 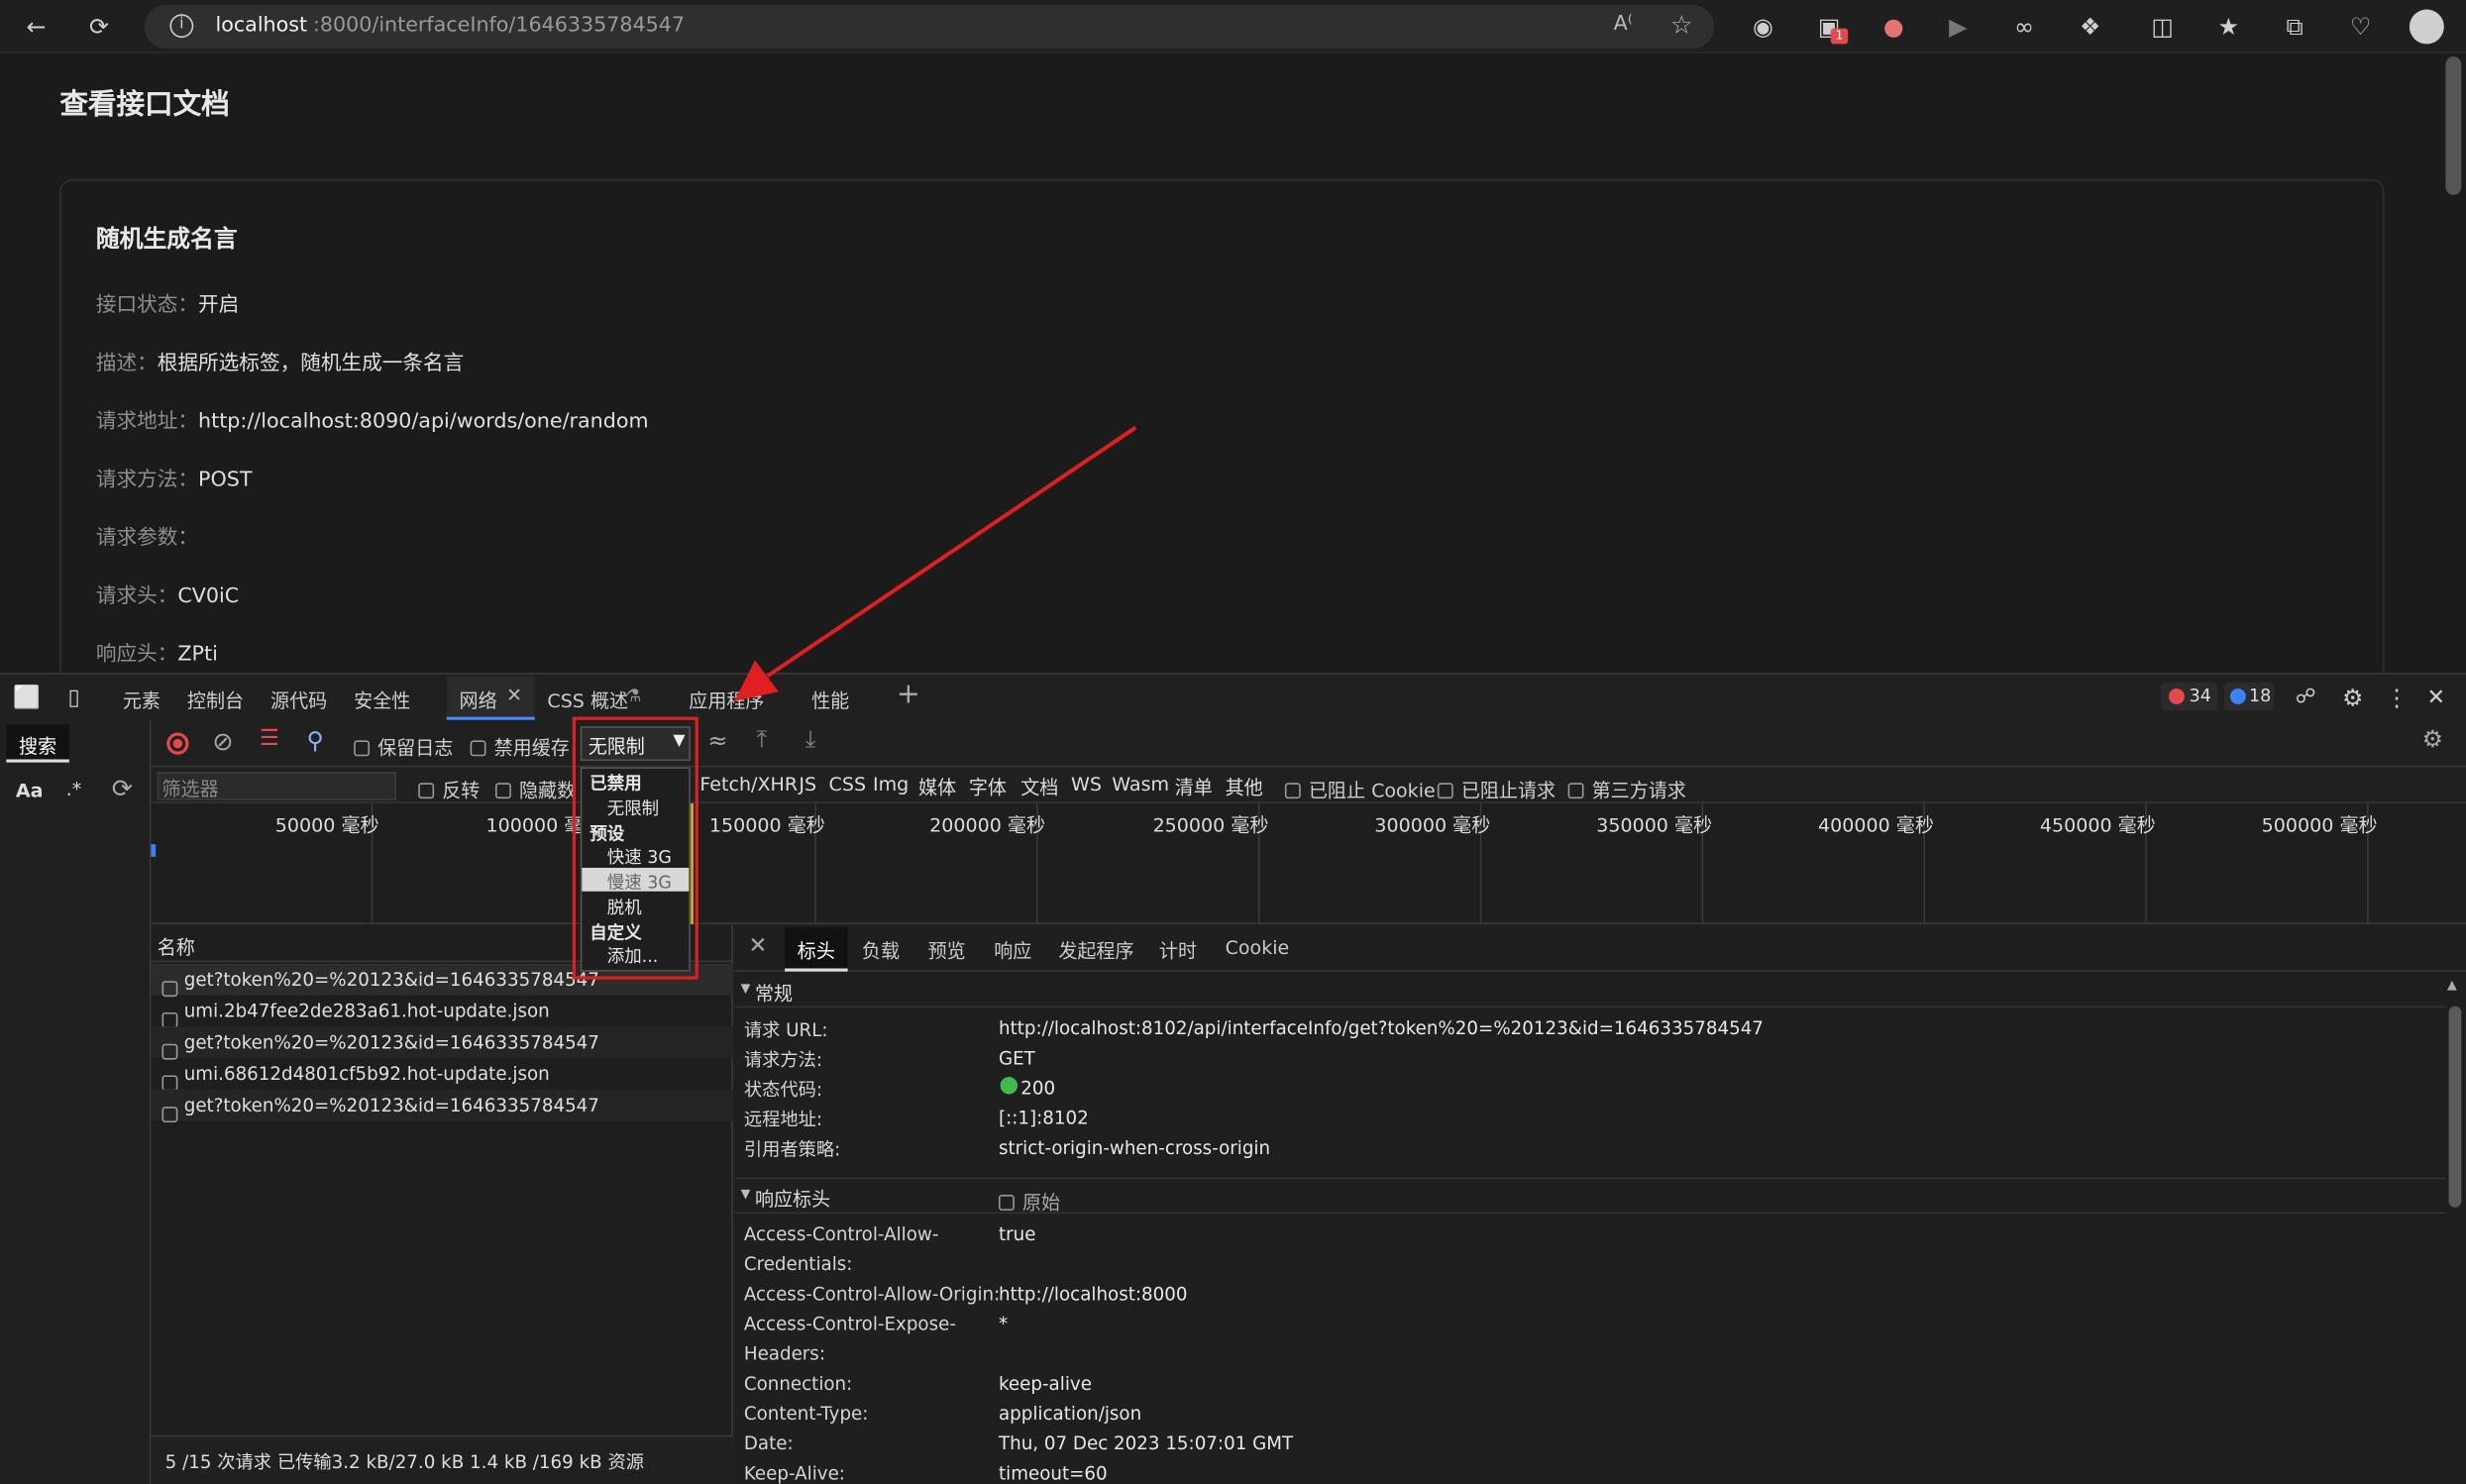 What do you see at coordinates (935, 563) in the screenshot?
I see `annotation-arrow` at bounding box center [935, 563].